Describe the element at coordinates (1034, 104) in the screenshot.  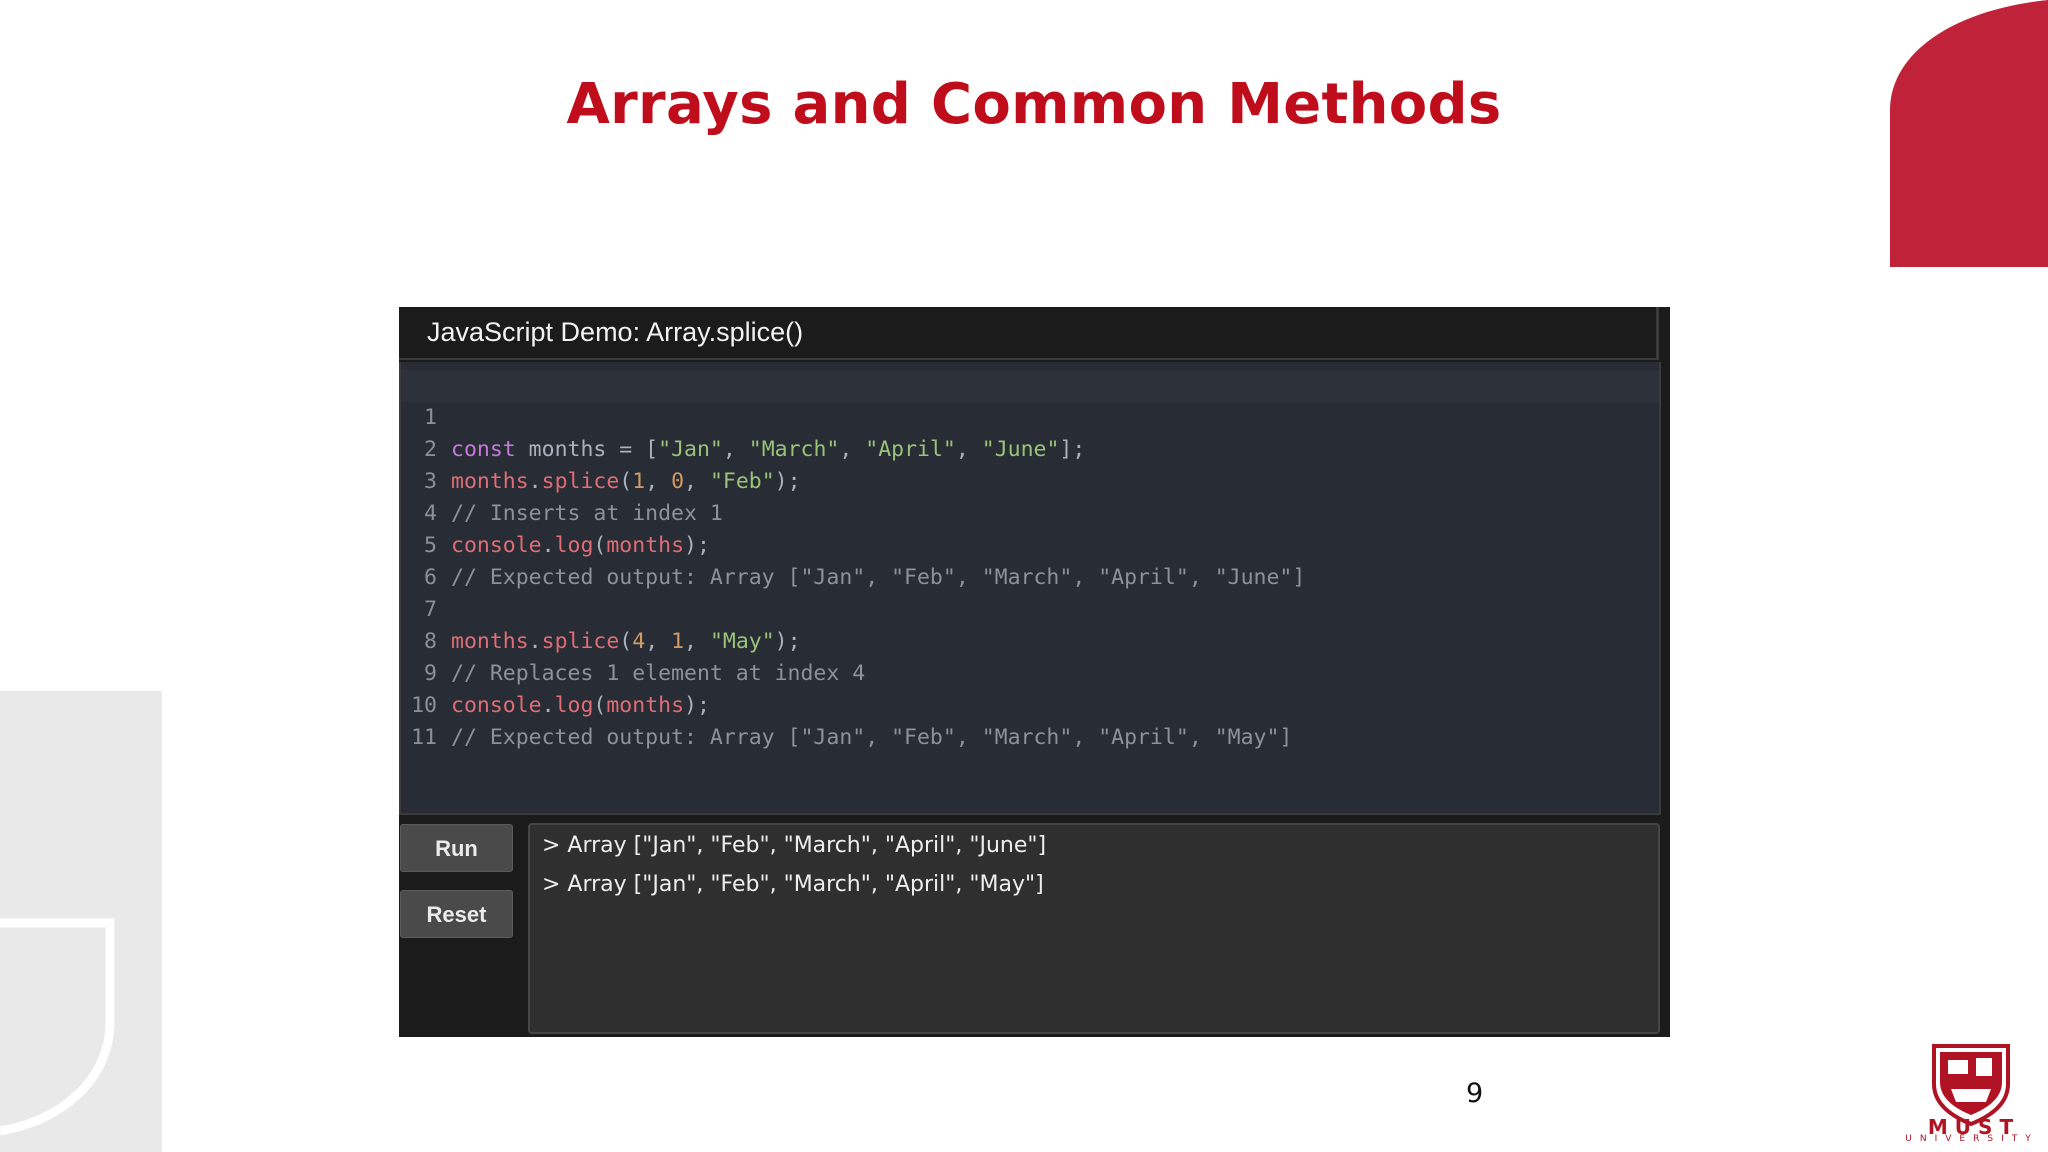
I see `slide-title: Arrays and Common Methods` at that location.